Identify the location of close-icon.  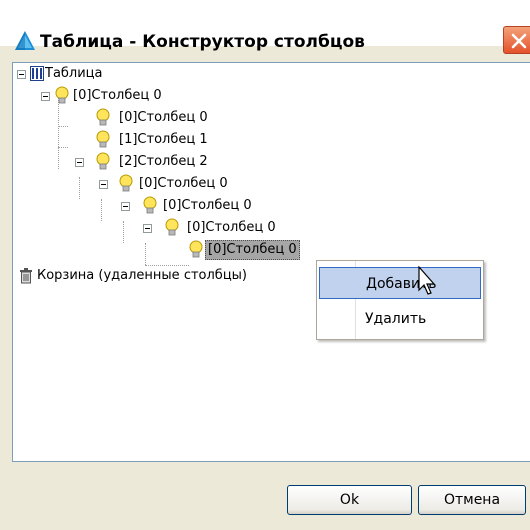
(519, 41).